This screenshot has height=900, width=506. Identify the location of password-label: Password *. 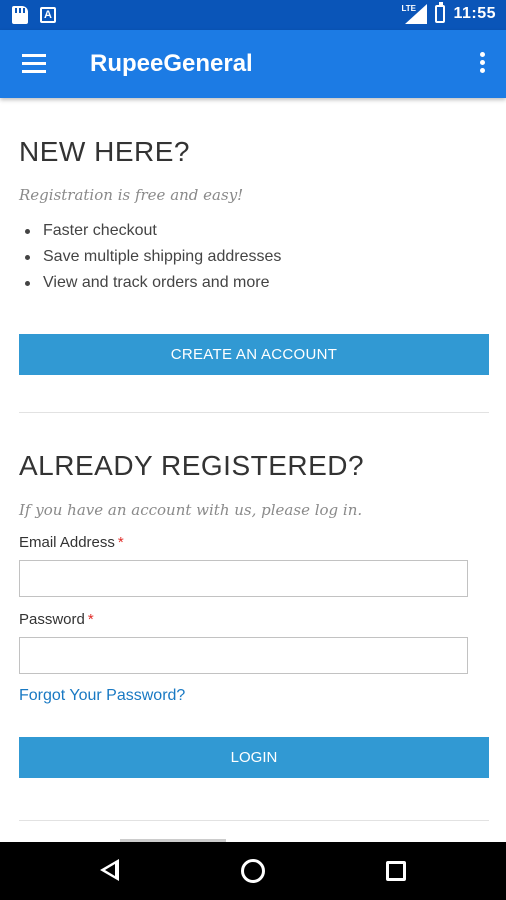
(56, 619).